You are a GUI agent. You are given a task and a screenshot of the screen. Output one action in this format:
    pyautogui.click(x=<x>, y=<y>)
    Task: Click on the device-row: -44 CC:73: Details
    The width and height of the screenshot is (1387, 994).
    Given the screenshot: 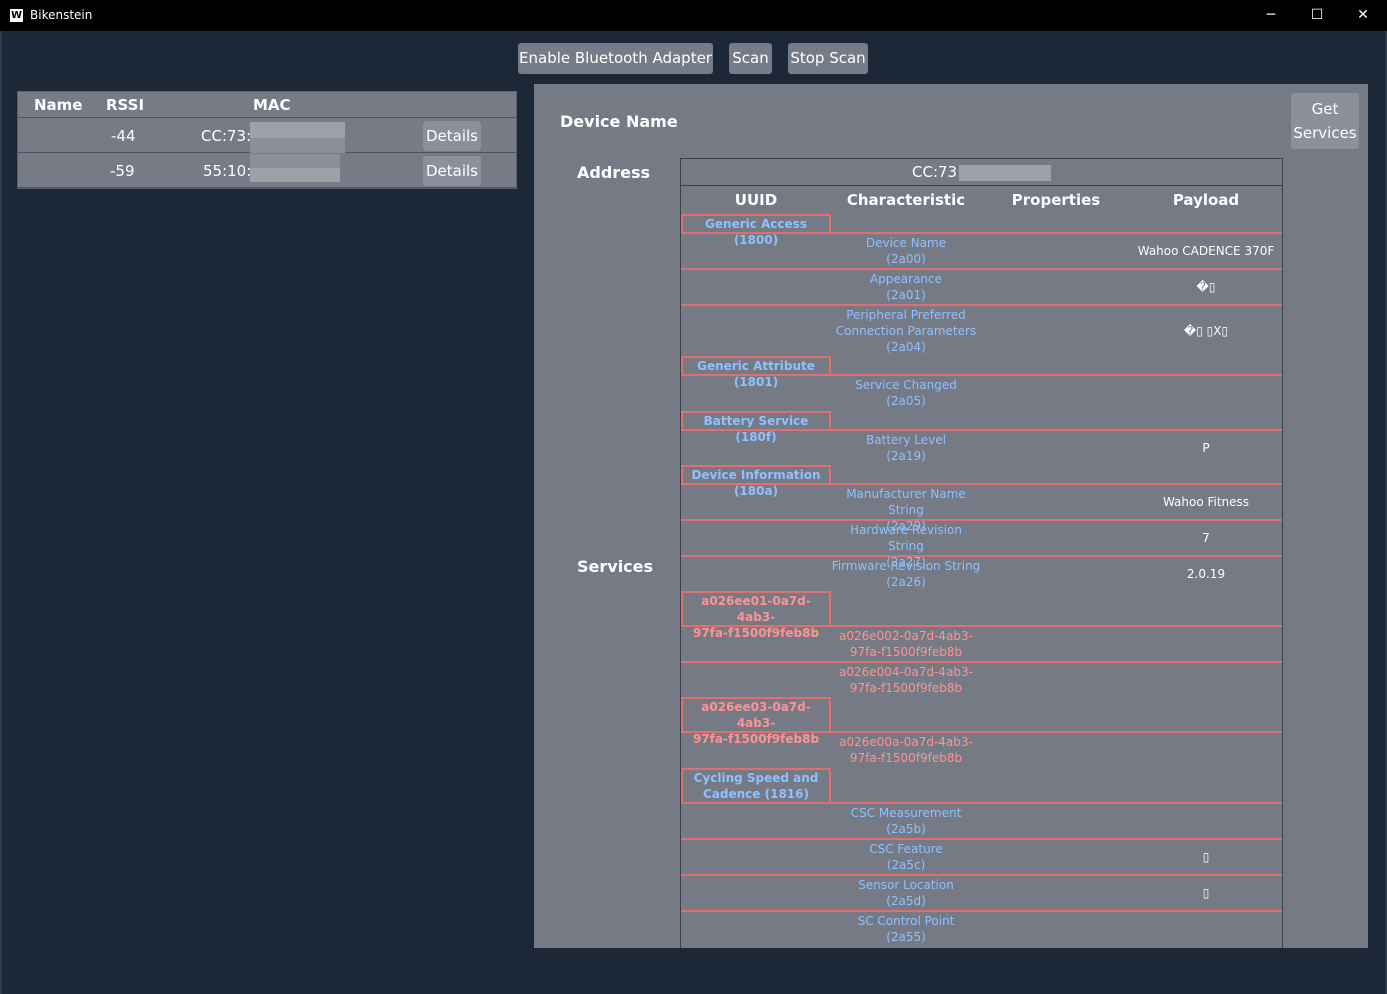 What is the action you would take?
    pyautogui.click(x=267, y=136)
    